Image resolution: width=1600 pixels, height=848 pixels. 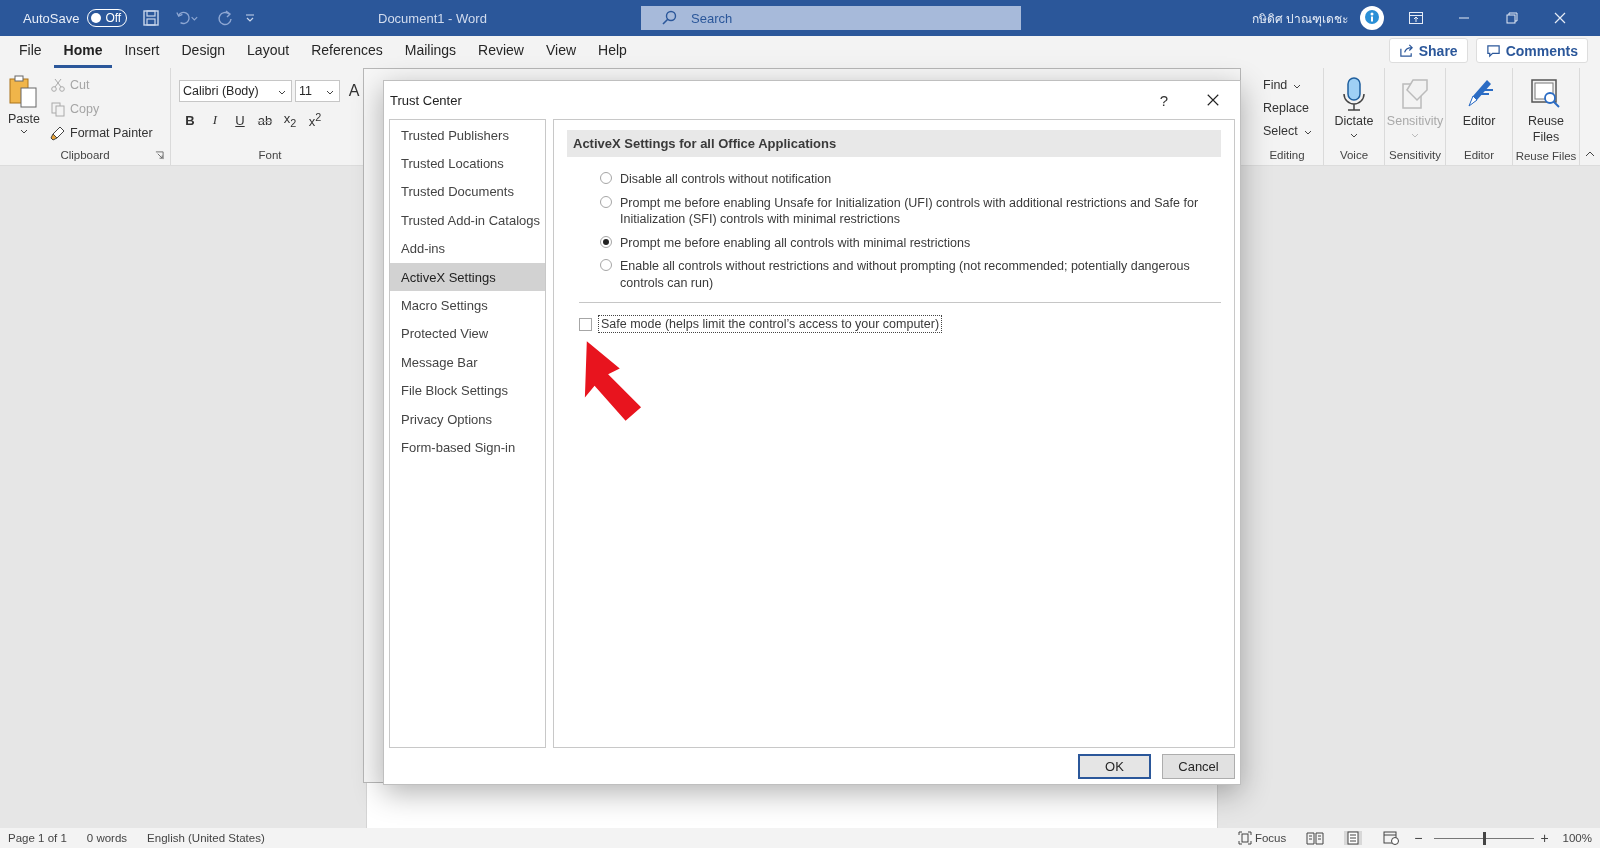 What do you see at coordinates (151, 18) in the screenshot?
I see `save-icon` at bounding box center [151, 18].